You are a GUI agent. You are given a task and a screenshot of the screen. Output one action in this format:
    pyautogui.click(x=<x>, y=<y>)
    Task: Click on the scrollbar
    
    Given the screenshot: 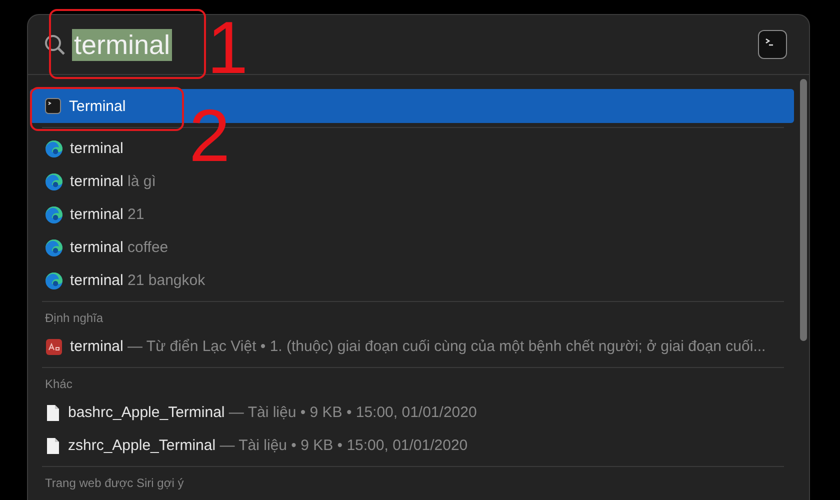 What is the action you would take?
    pyautogui.click(x=803, y=210)
    